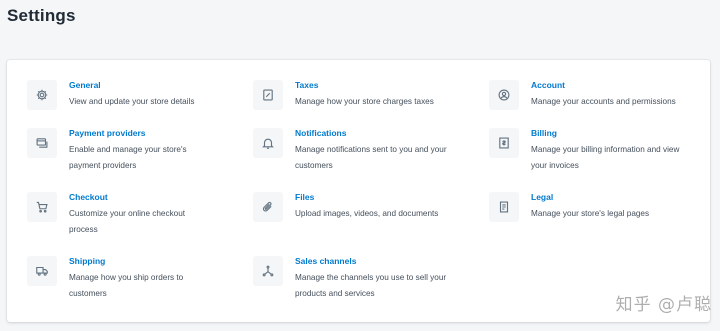 This screenshot has height=331, width=720. What do you see at coordinates (127, 221) in the screenshot?
I see `settings-item-description: Customize your online checkout process` at bounding box center [127, 221].